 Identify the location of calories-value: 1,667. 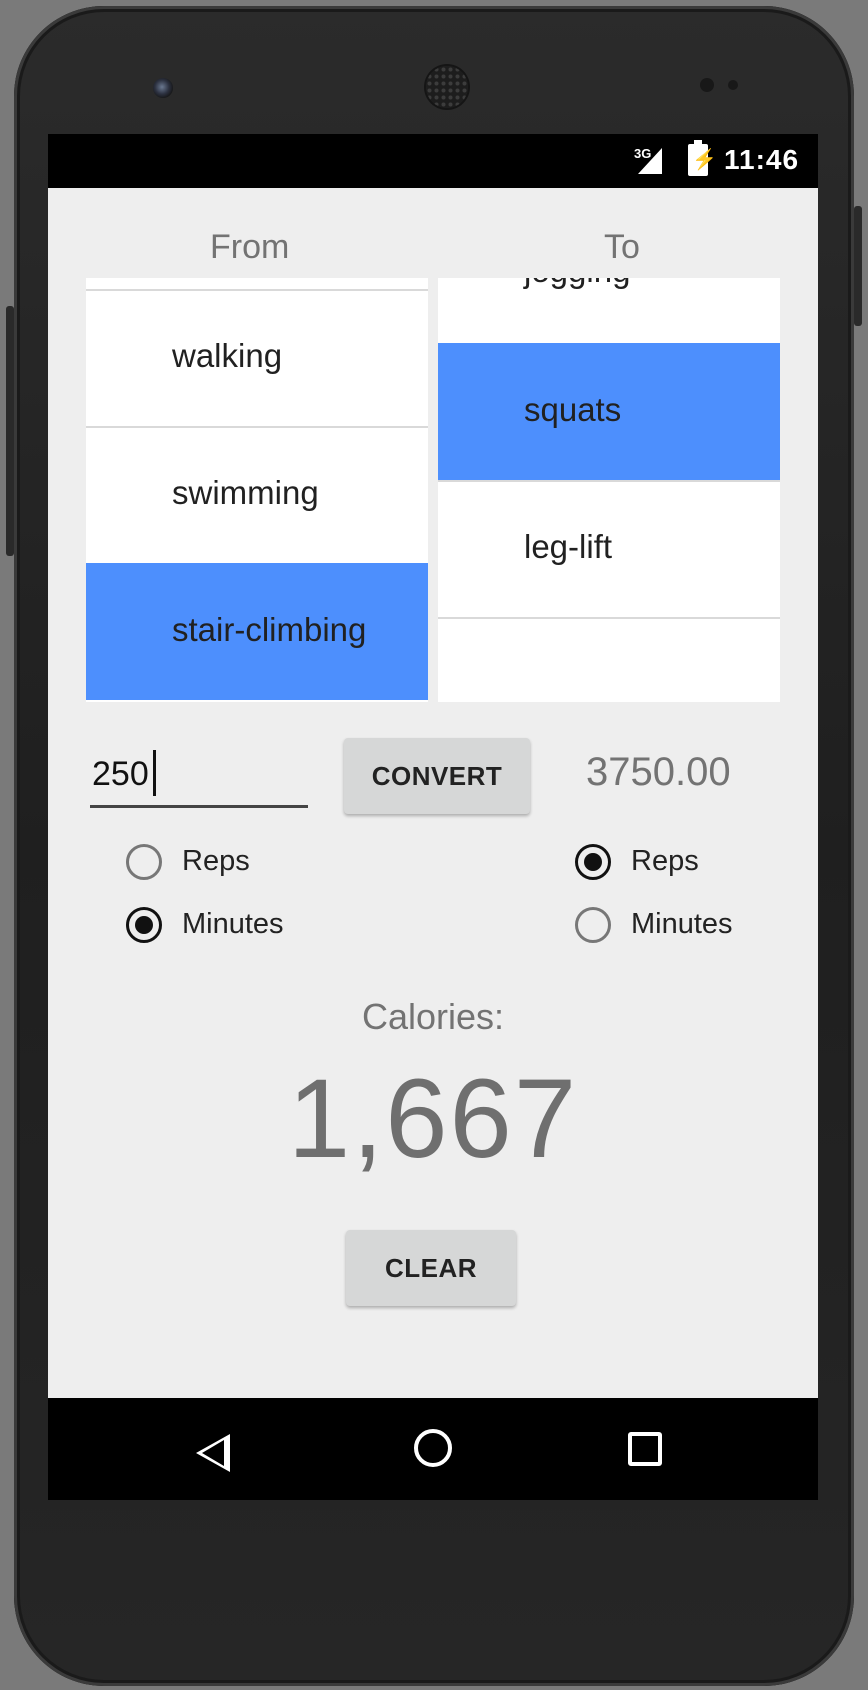
(433, 1118).